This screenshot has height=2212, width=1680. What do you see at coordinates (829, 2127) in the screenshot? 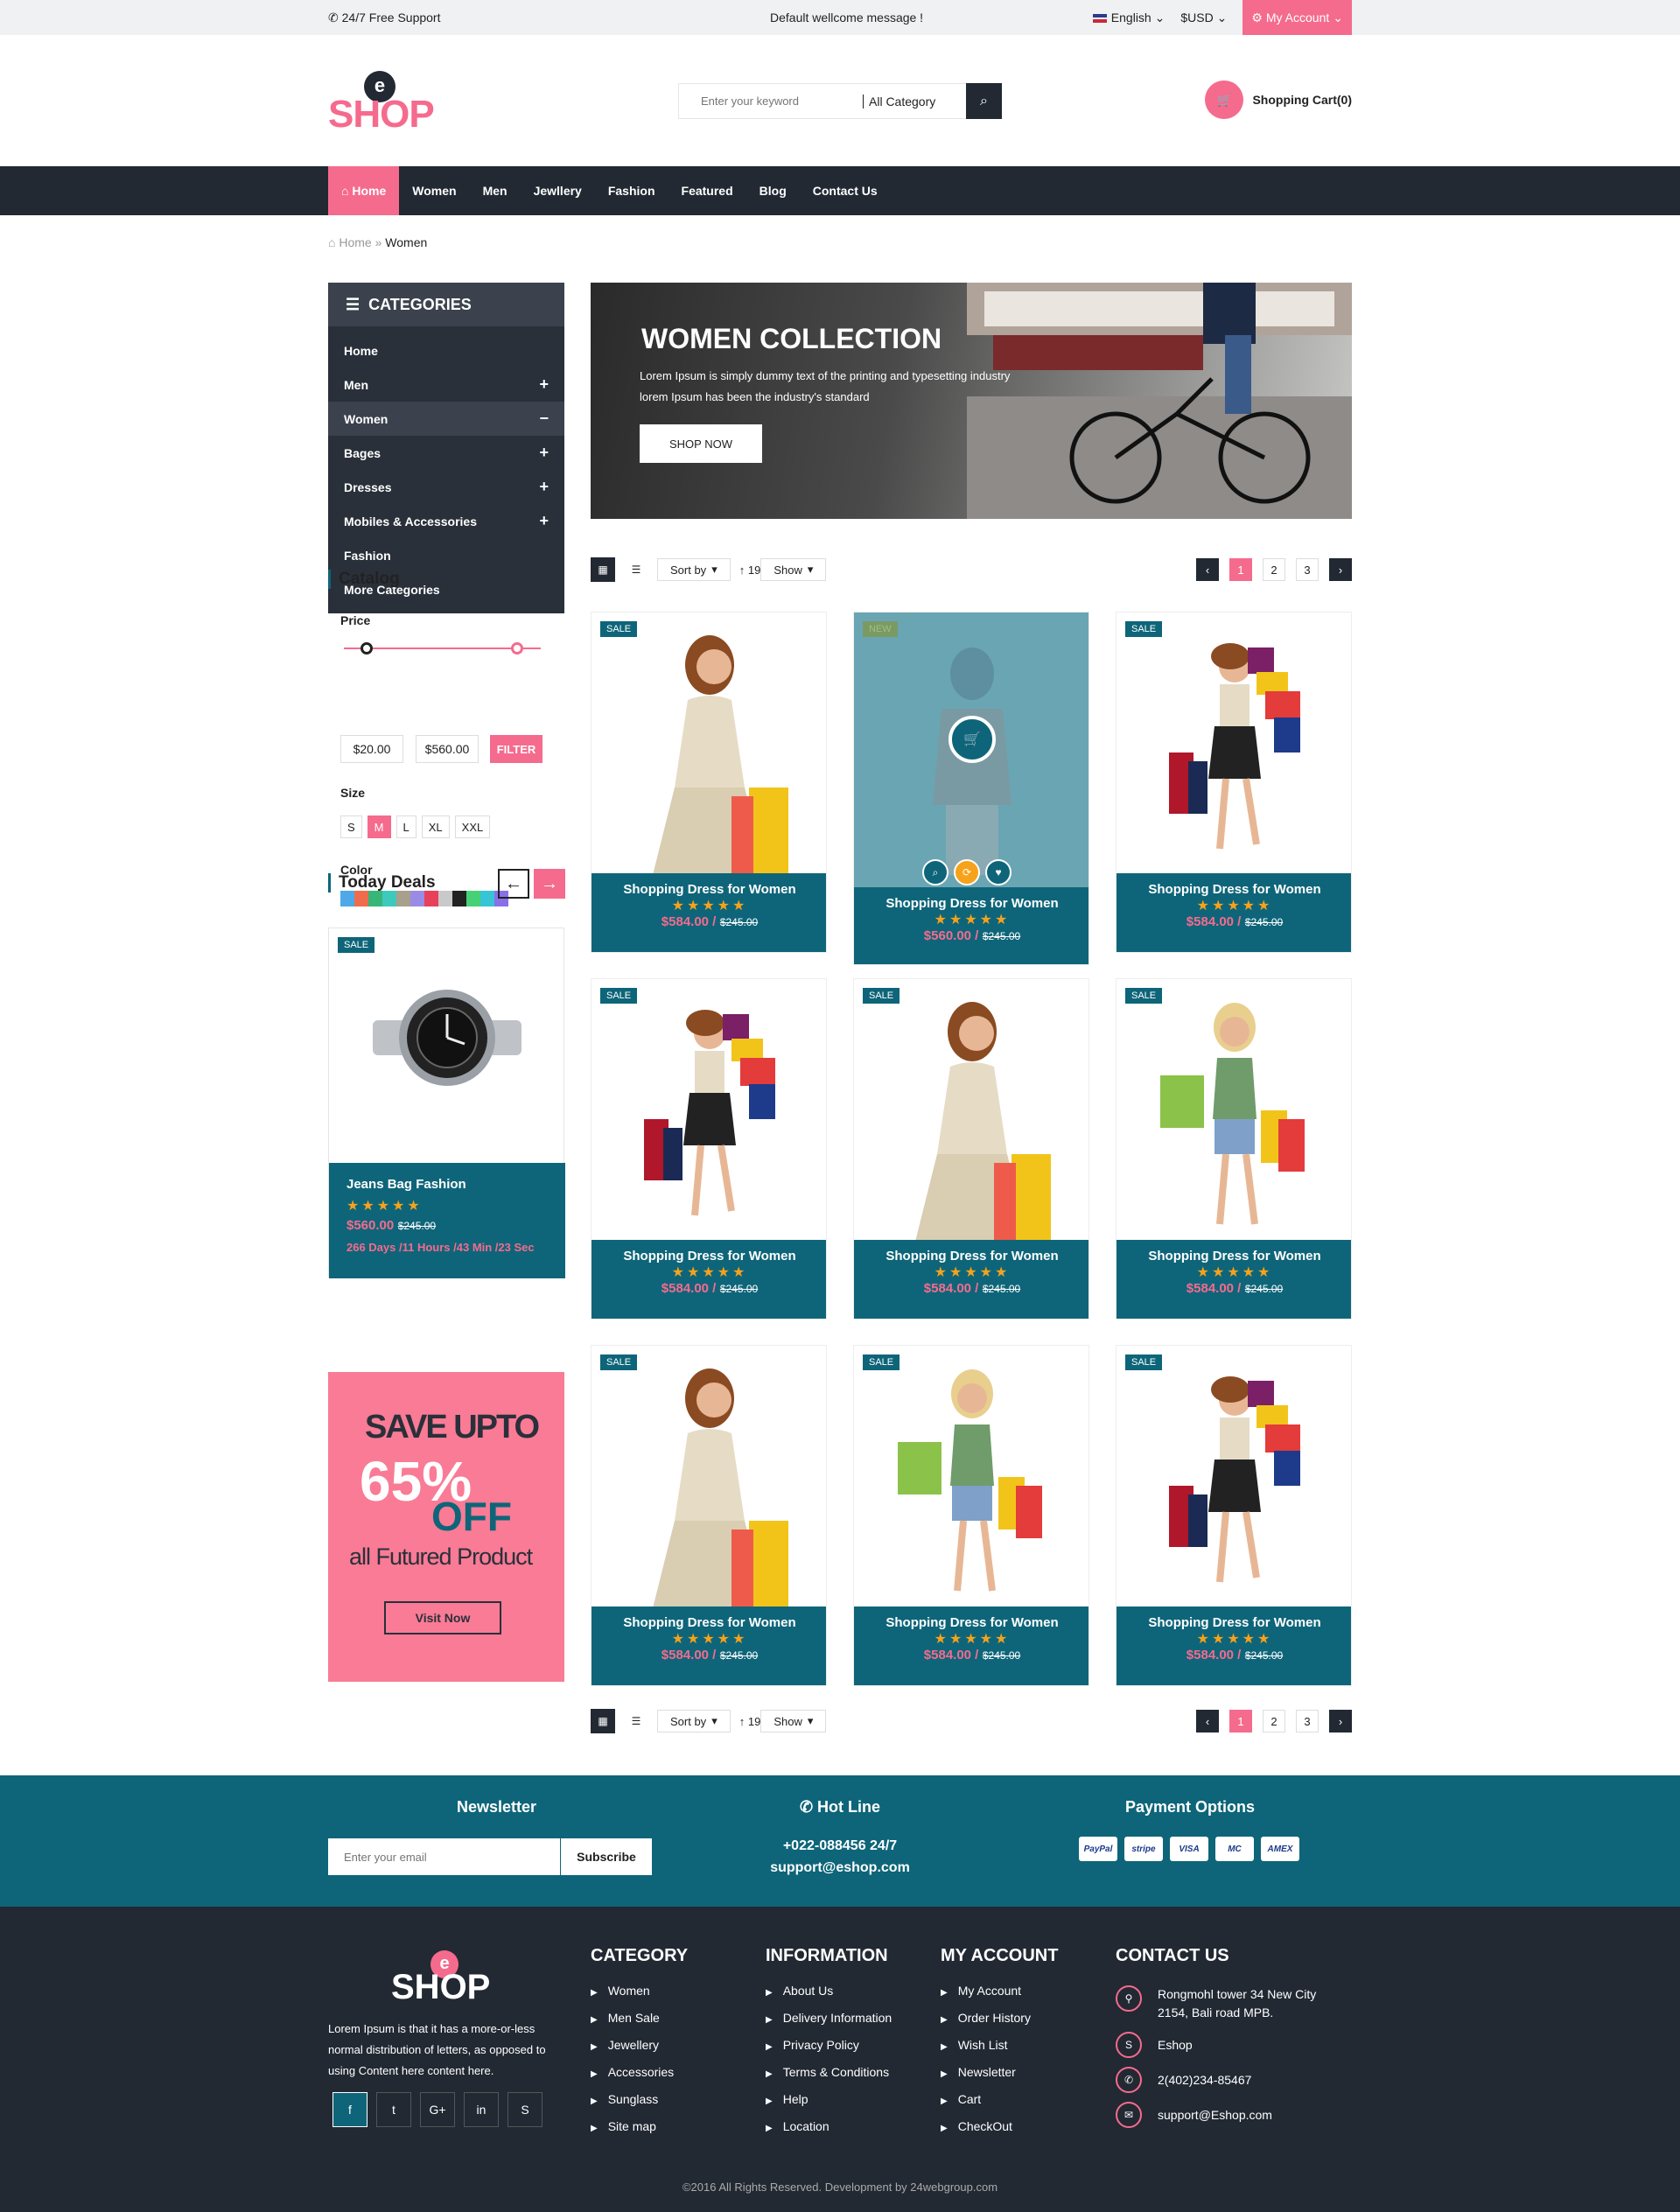
I see `footer-link: ▶ Location` at bounding box center [829, 2127].